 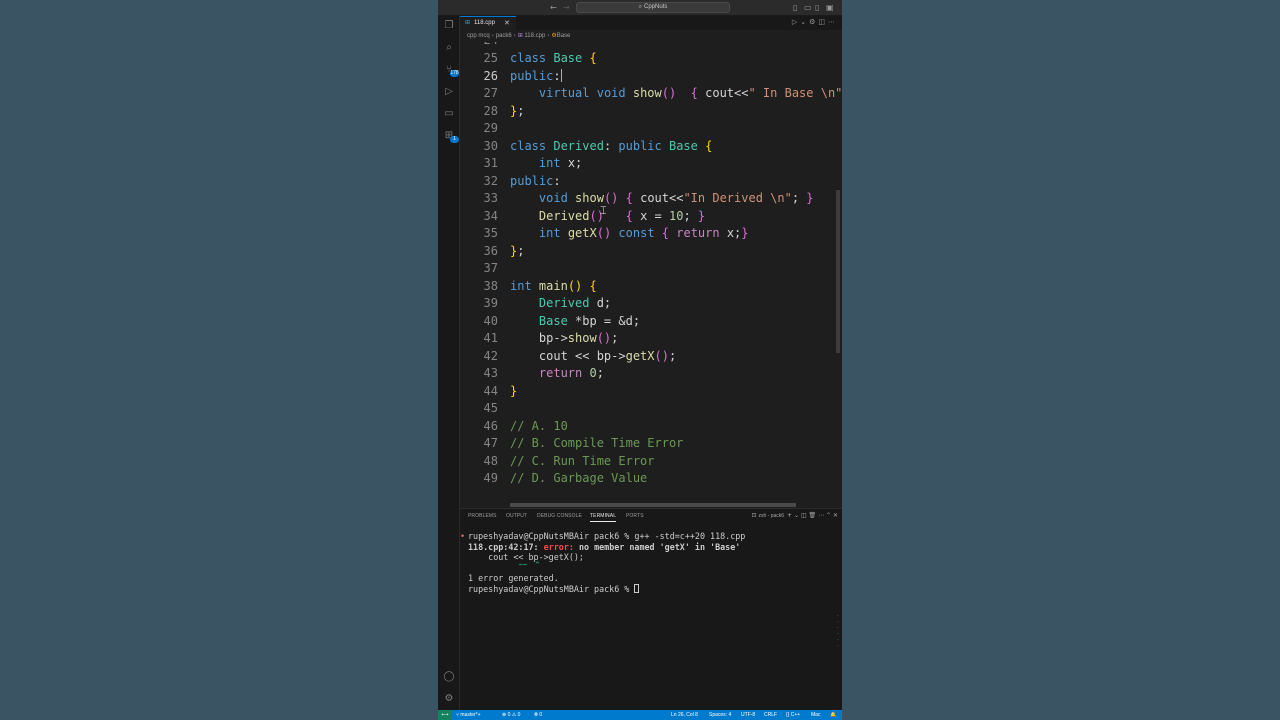 I want to click on code-line: 29, so click(x=490, y=128).